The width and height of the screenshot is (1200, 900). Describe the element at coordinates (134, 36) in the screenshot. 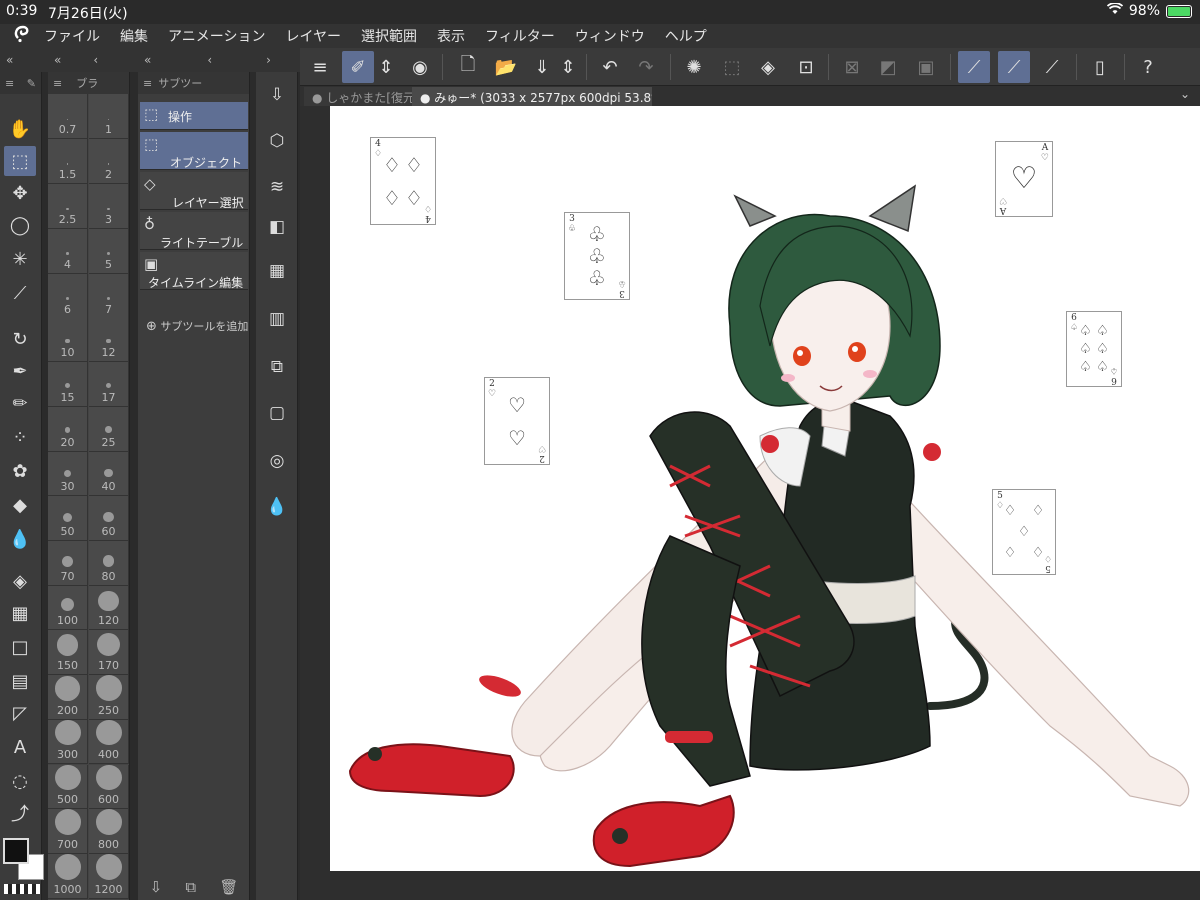

I see `menu-edit: 編集` at that location.